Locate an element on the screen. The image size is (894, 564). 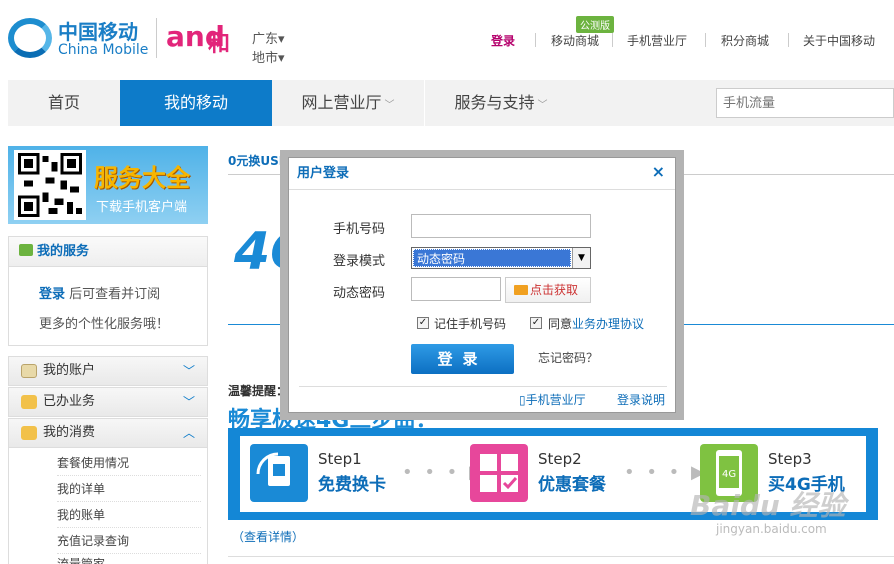
login-mode-label: 登录模式 is located at coordinates (359, 261).